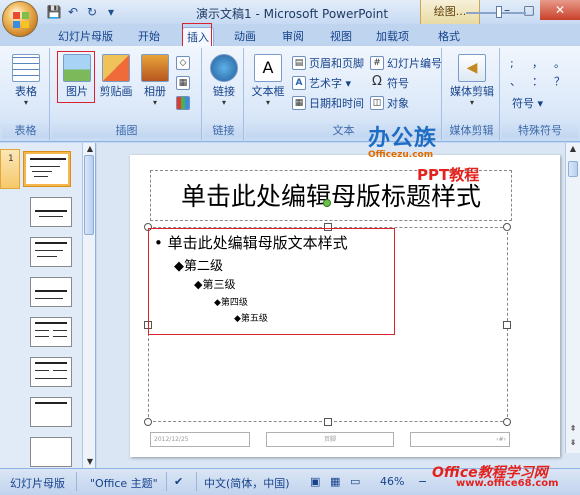 The image size is (580, 495). I want to click on footer-date-placeholder: 2012/12/25, so click(200, 439).